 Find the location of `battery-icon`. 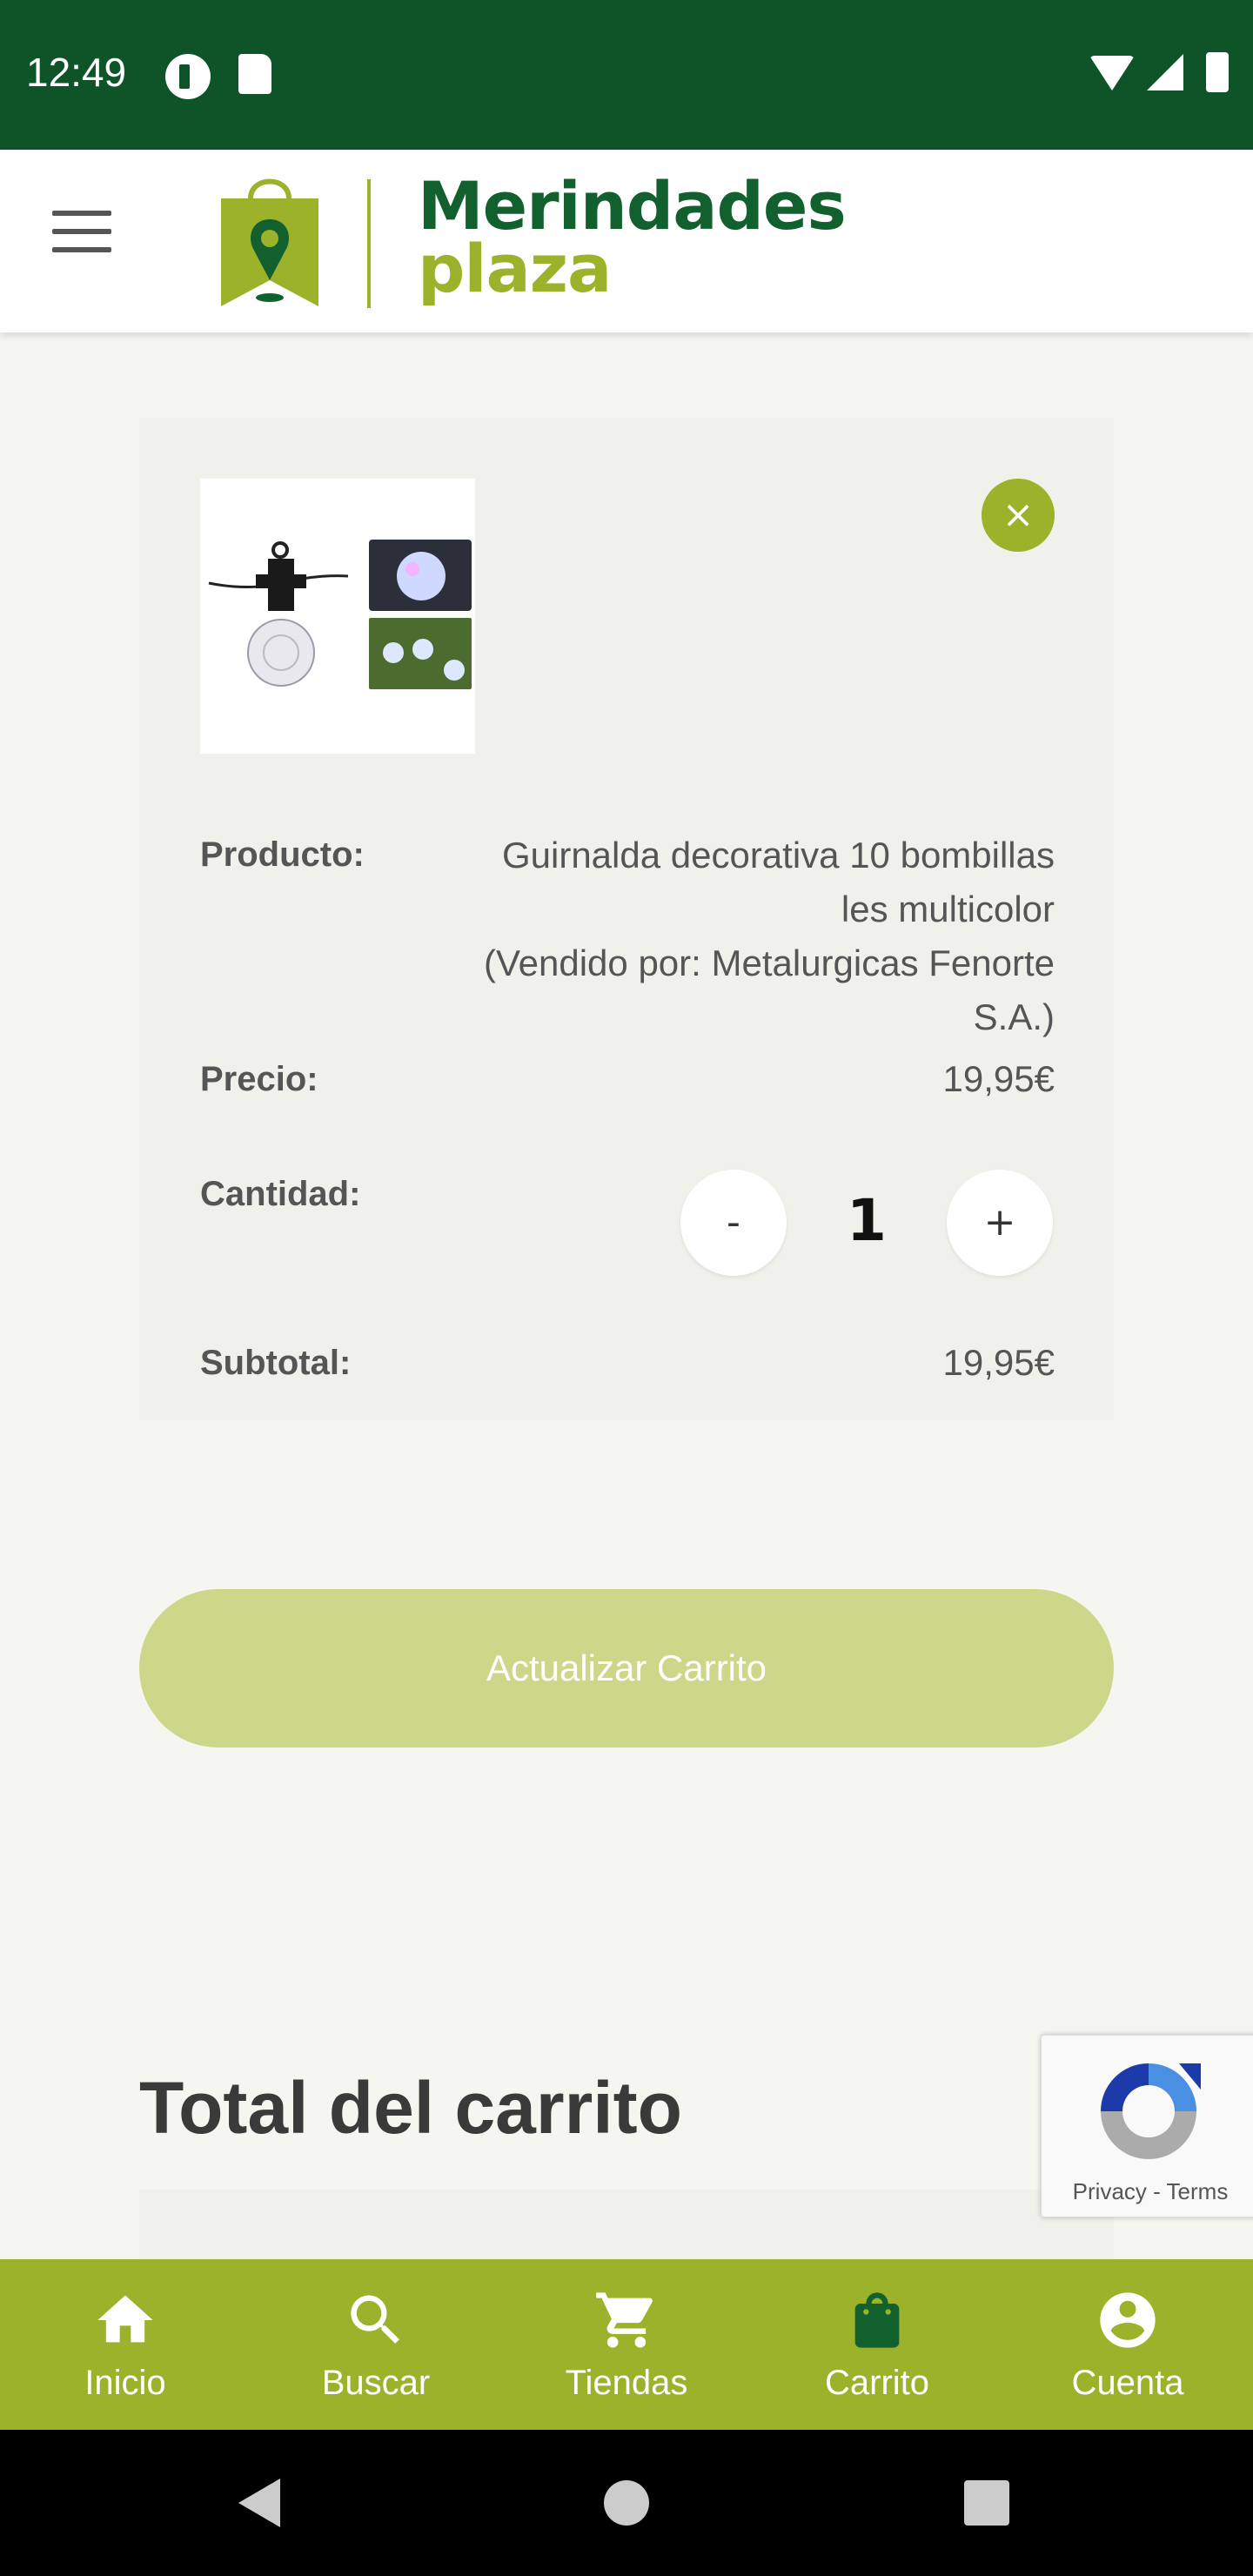

battery-icon is located at coordinates (1217, 72).